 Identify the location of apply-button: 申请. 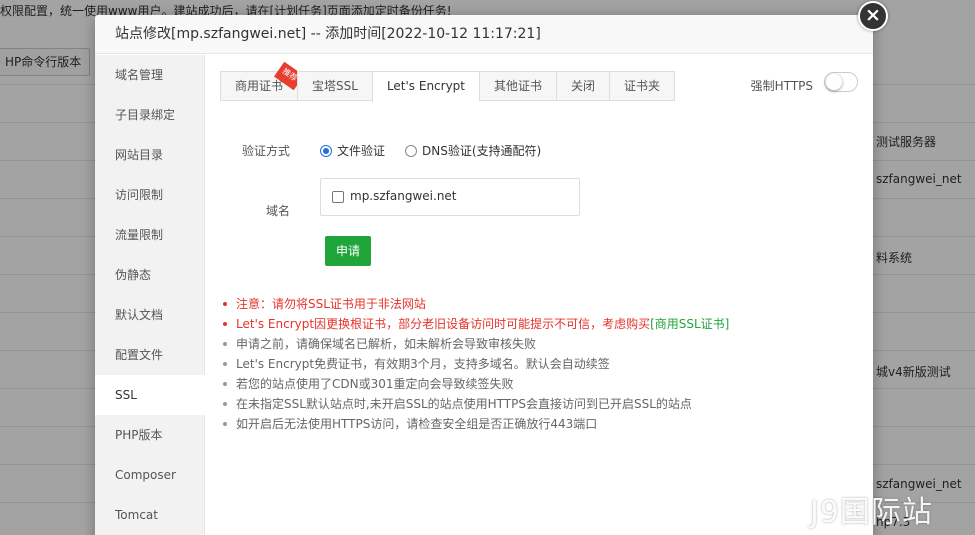
(348, 251).